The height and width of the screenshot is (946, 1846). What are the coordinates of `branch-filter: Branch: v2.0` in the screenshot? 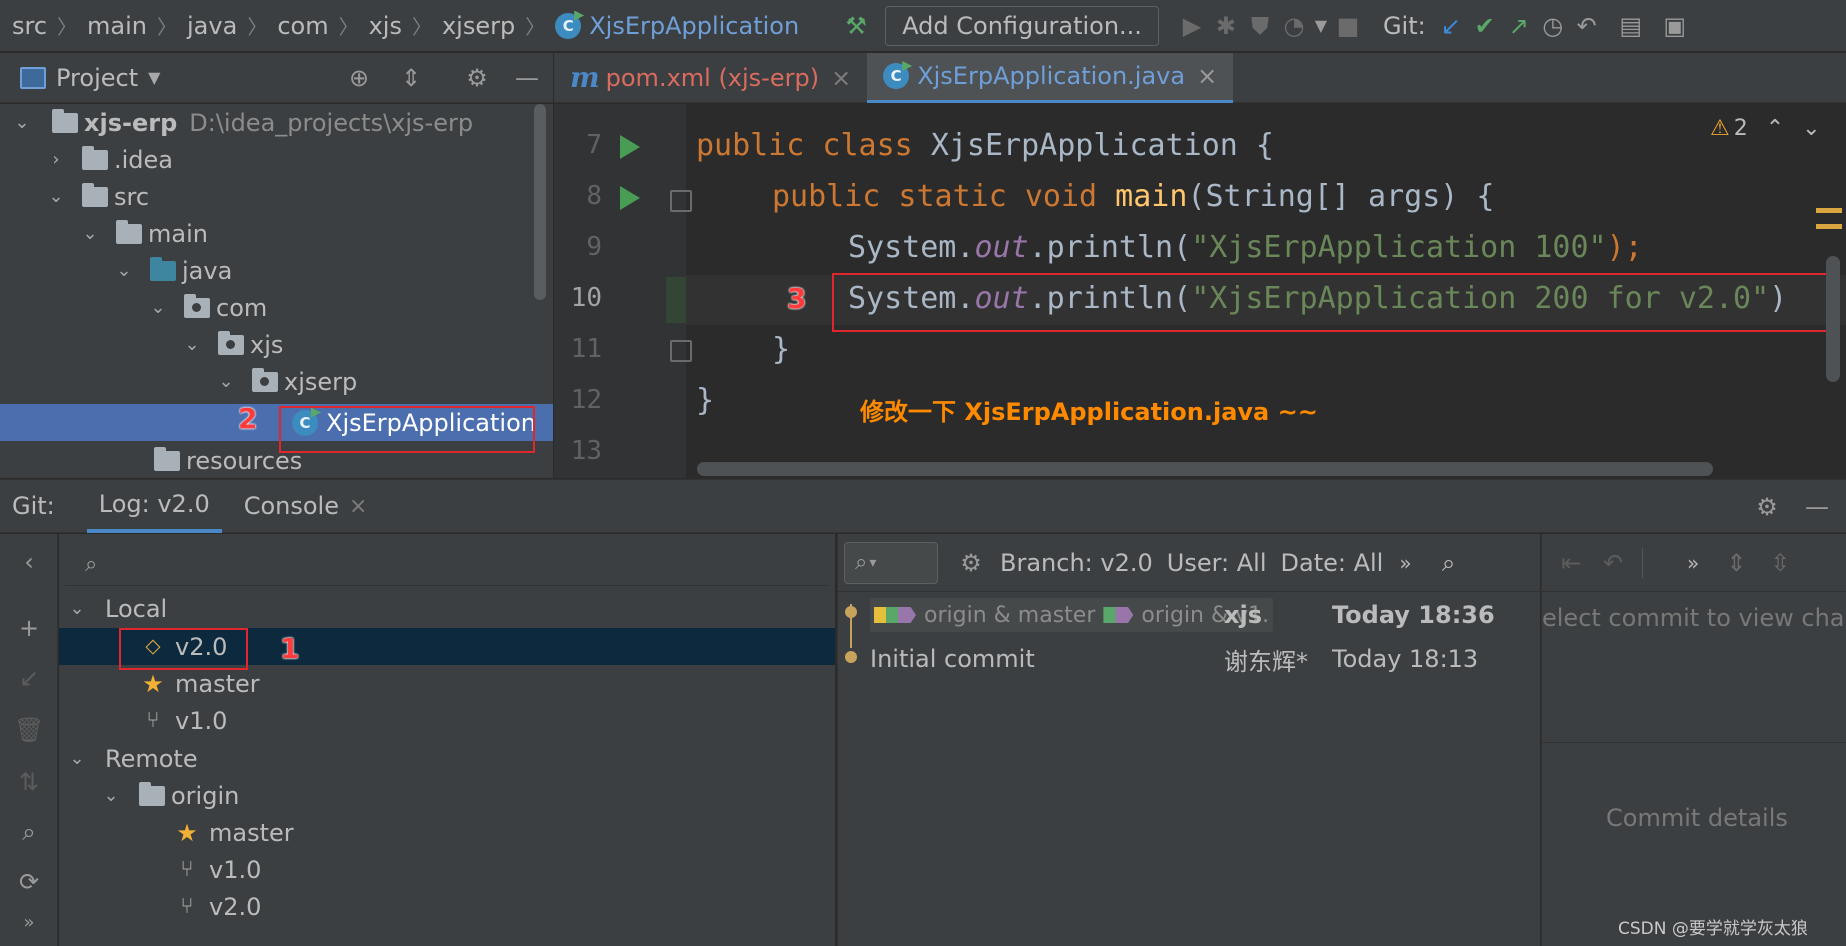 It's located at (1076, 563).